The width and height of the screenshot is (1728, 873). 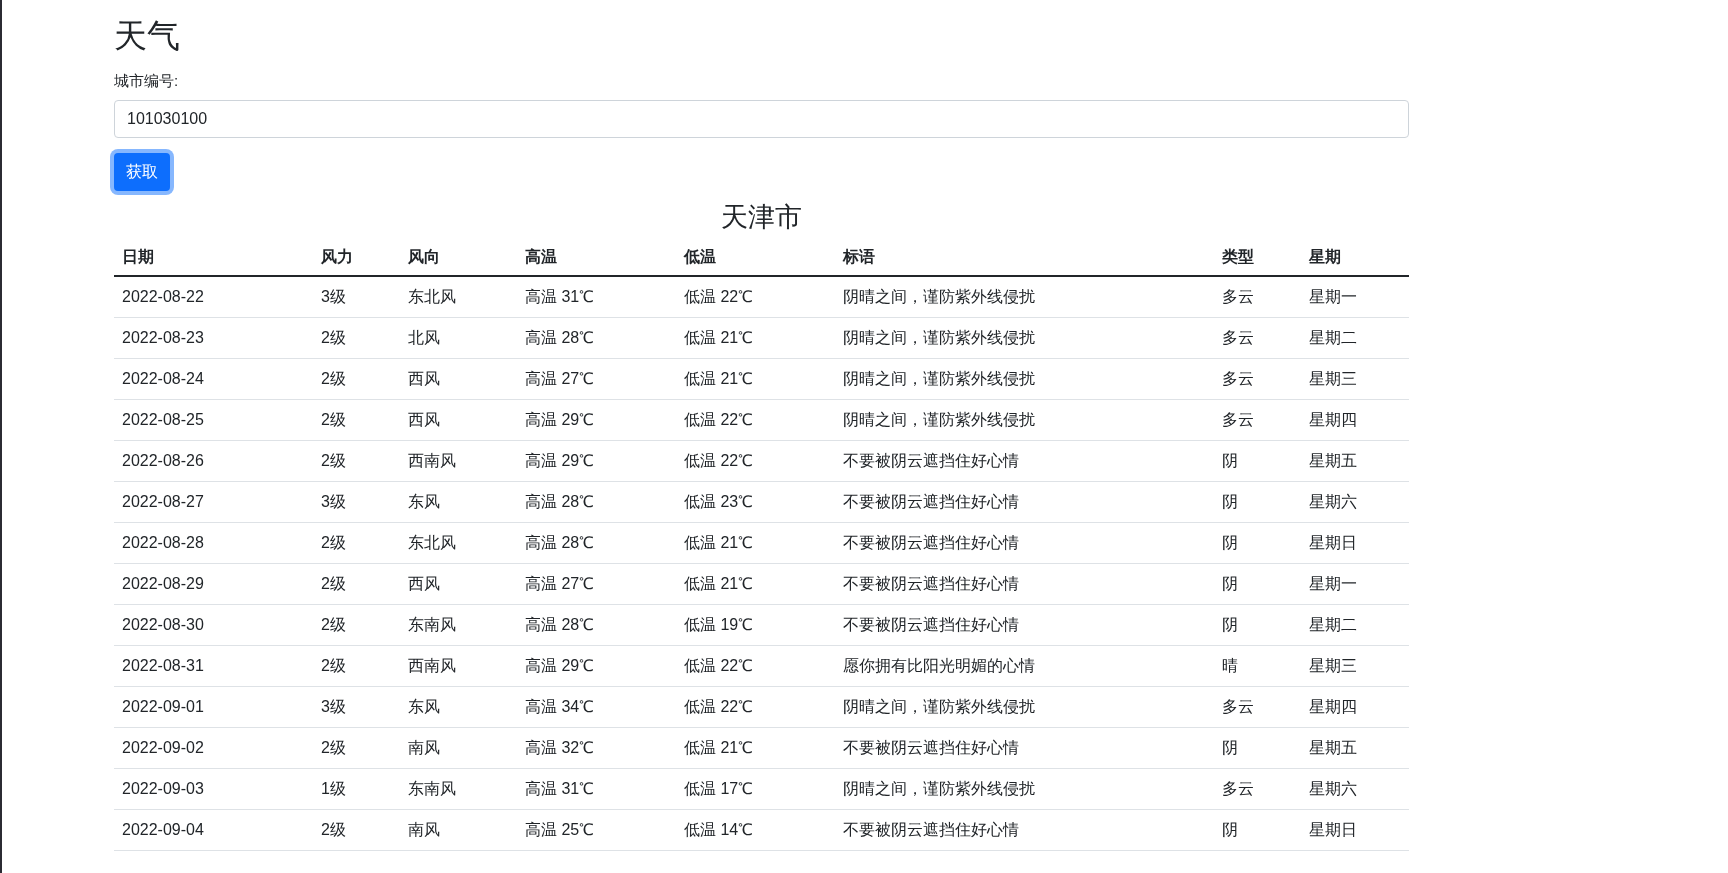 What do you see at coordinates (596, 747) in the screenshot?
I see `table-cell: 高温 32℃` at bounding box center [596, 747].